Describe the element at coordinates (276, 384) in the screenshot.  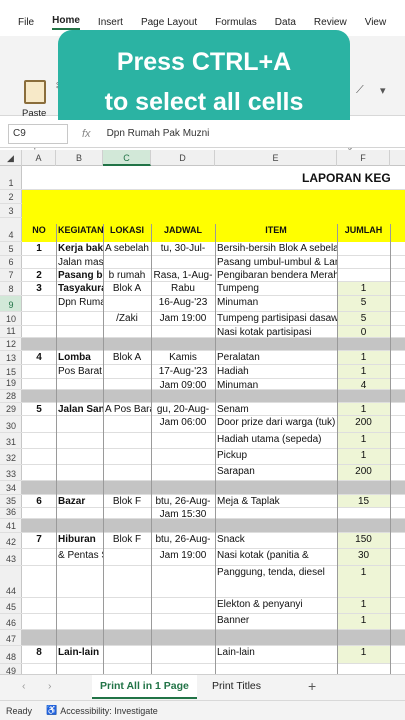
I see `cell-e: Minuman` at that location.